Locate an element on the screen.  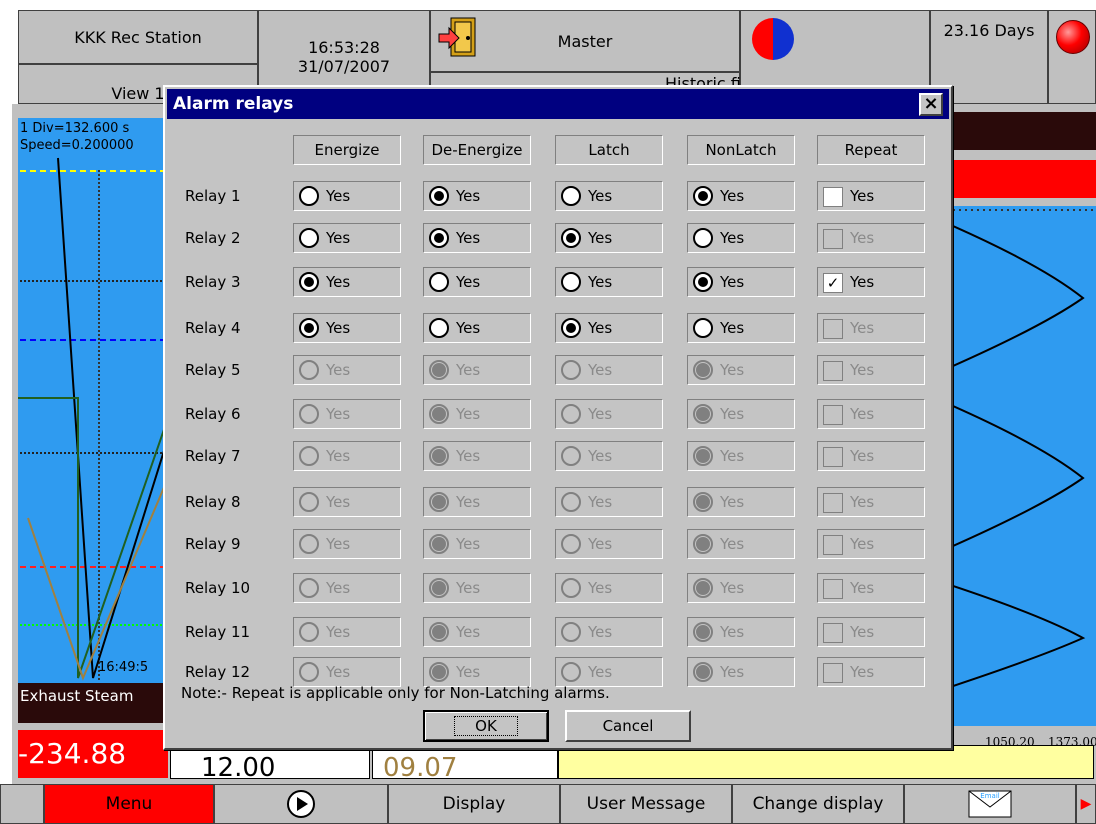
change-display-button: Change display is located at coordinates (818, 804).